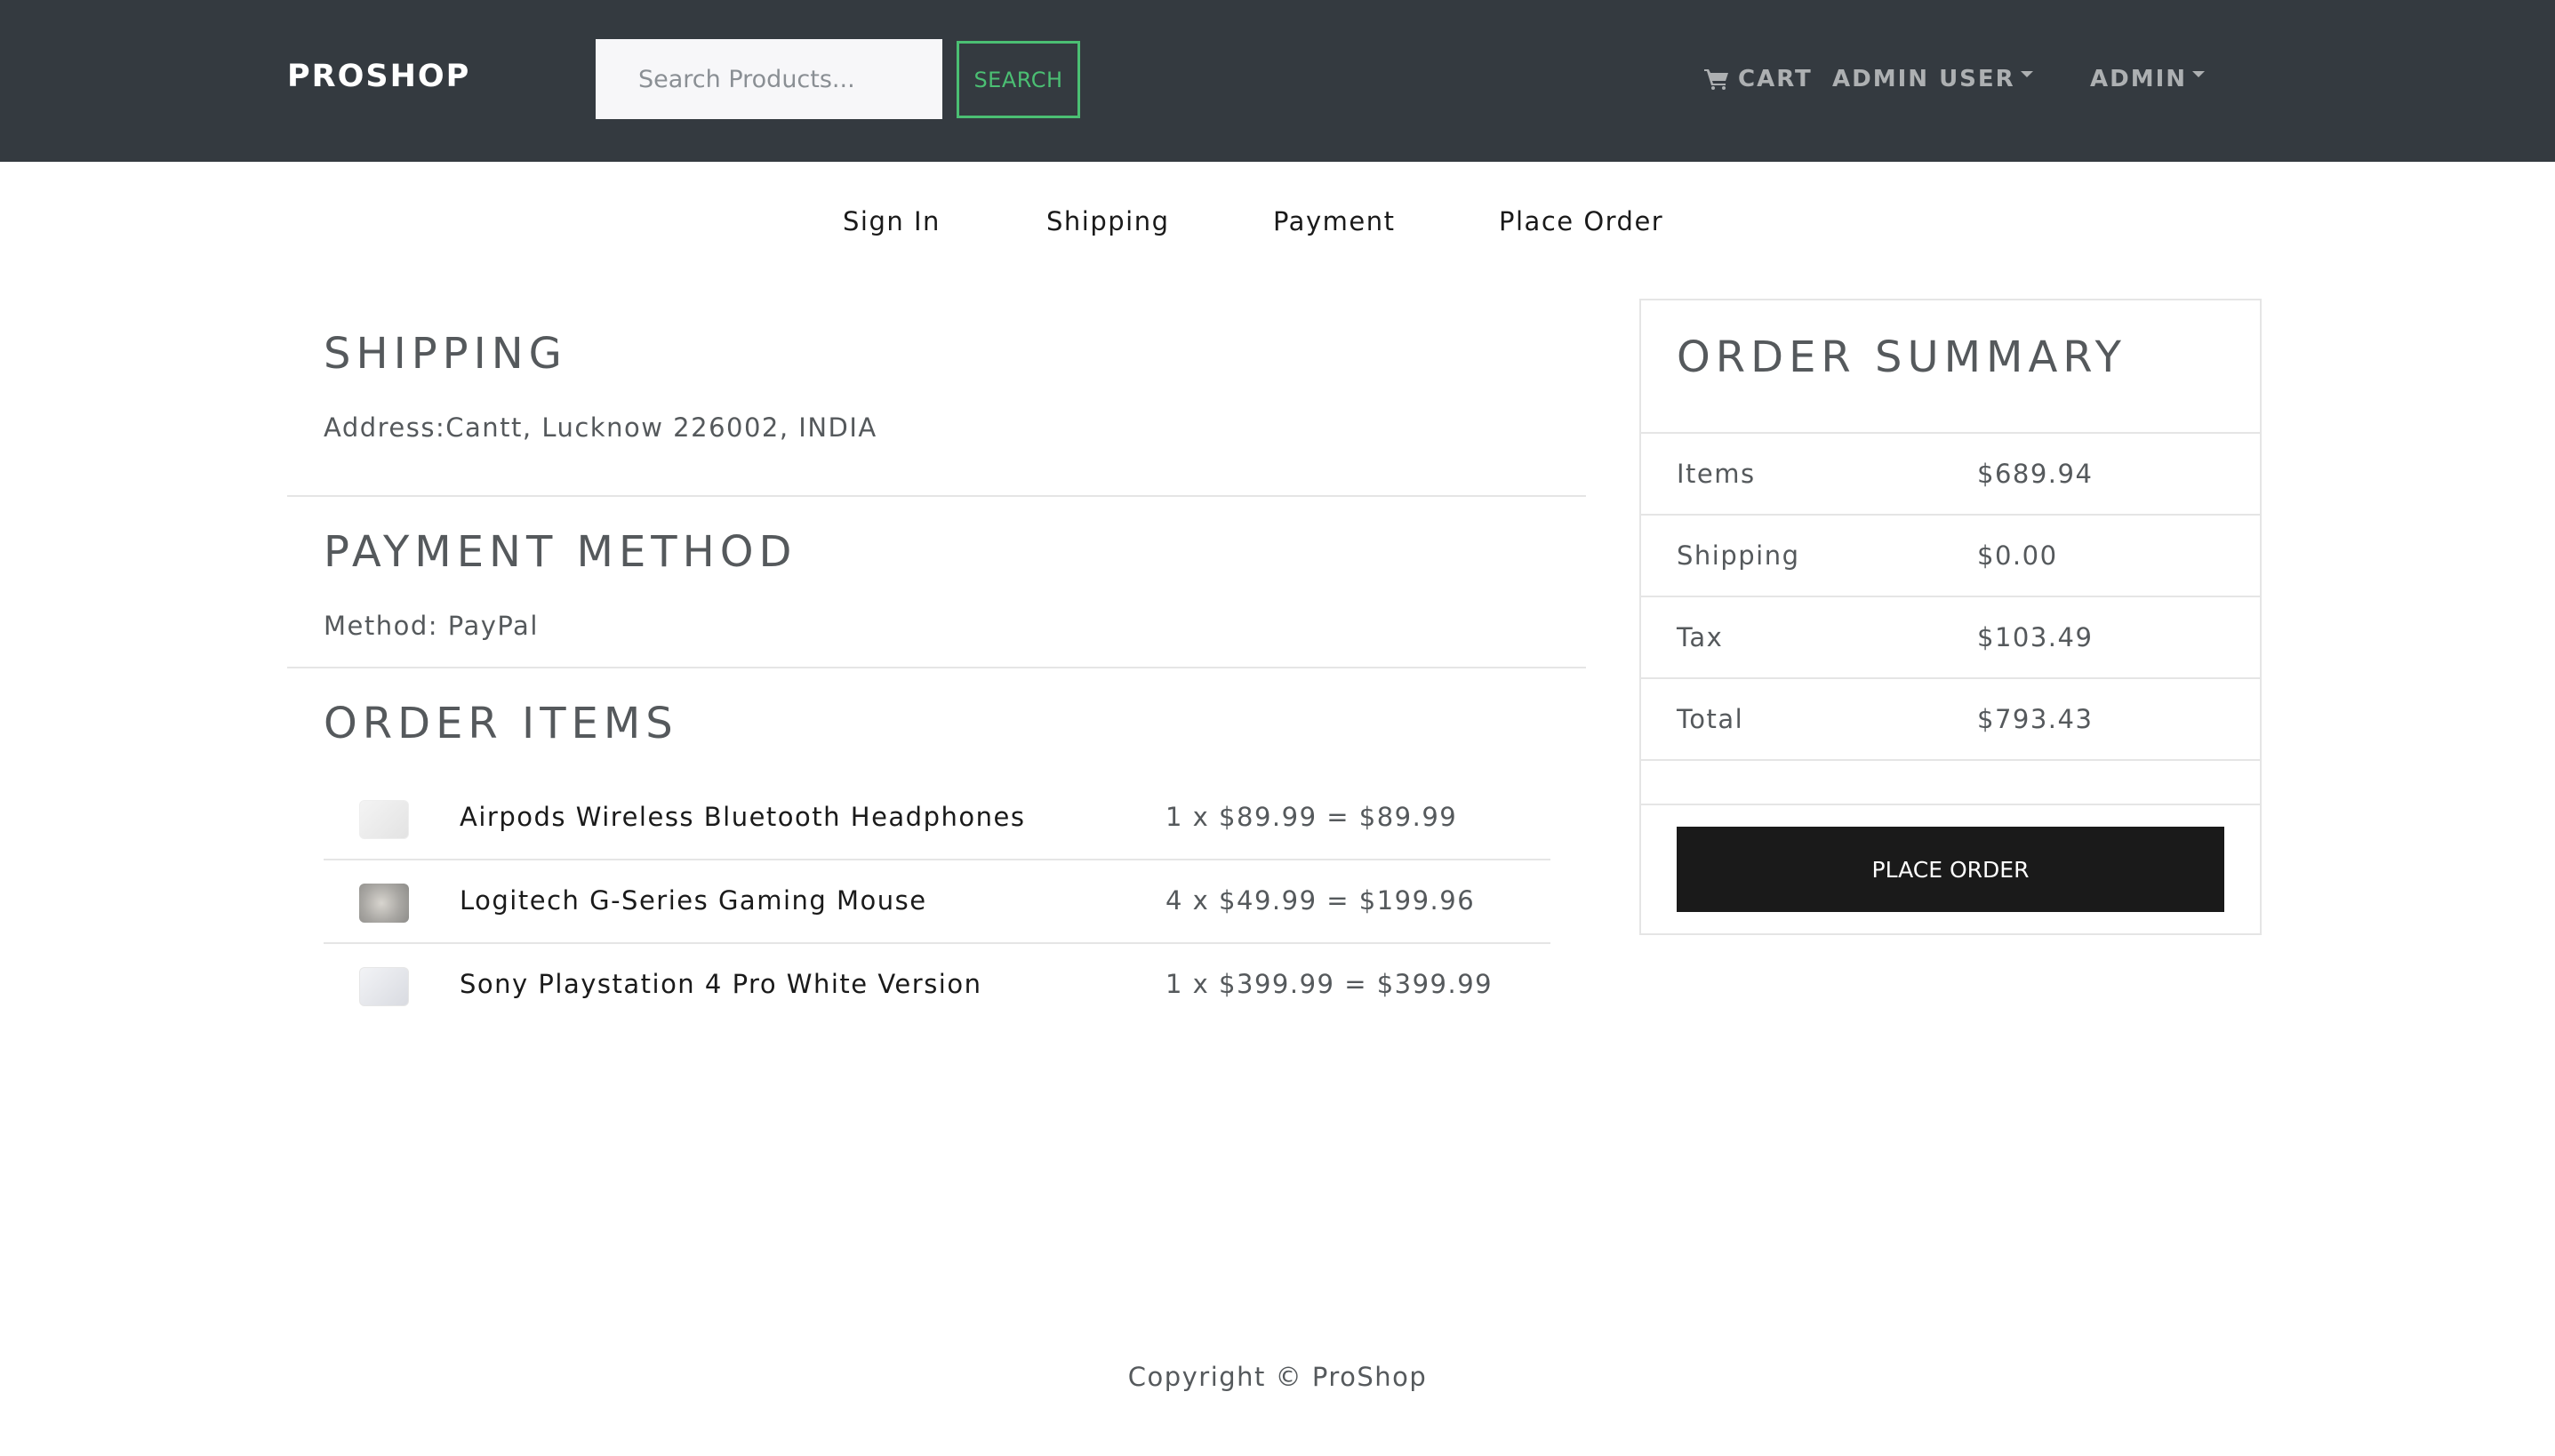 The width and height of the screenshot is (2555, 1456). I want to click on product-name-link: Logitech G-Series Gaming Mouse, so click(693, 900).